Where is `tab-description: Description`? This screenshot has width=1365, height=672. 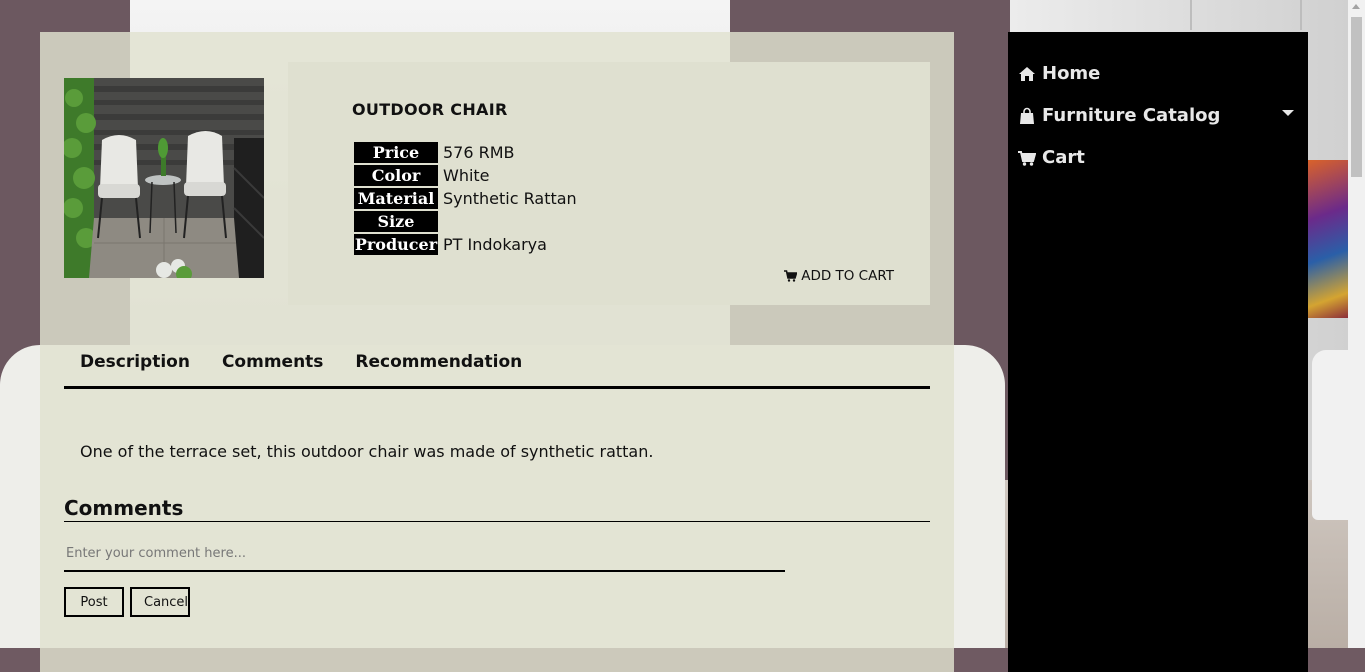 tab-description: Description is located at coordinates (135, 368).